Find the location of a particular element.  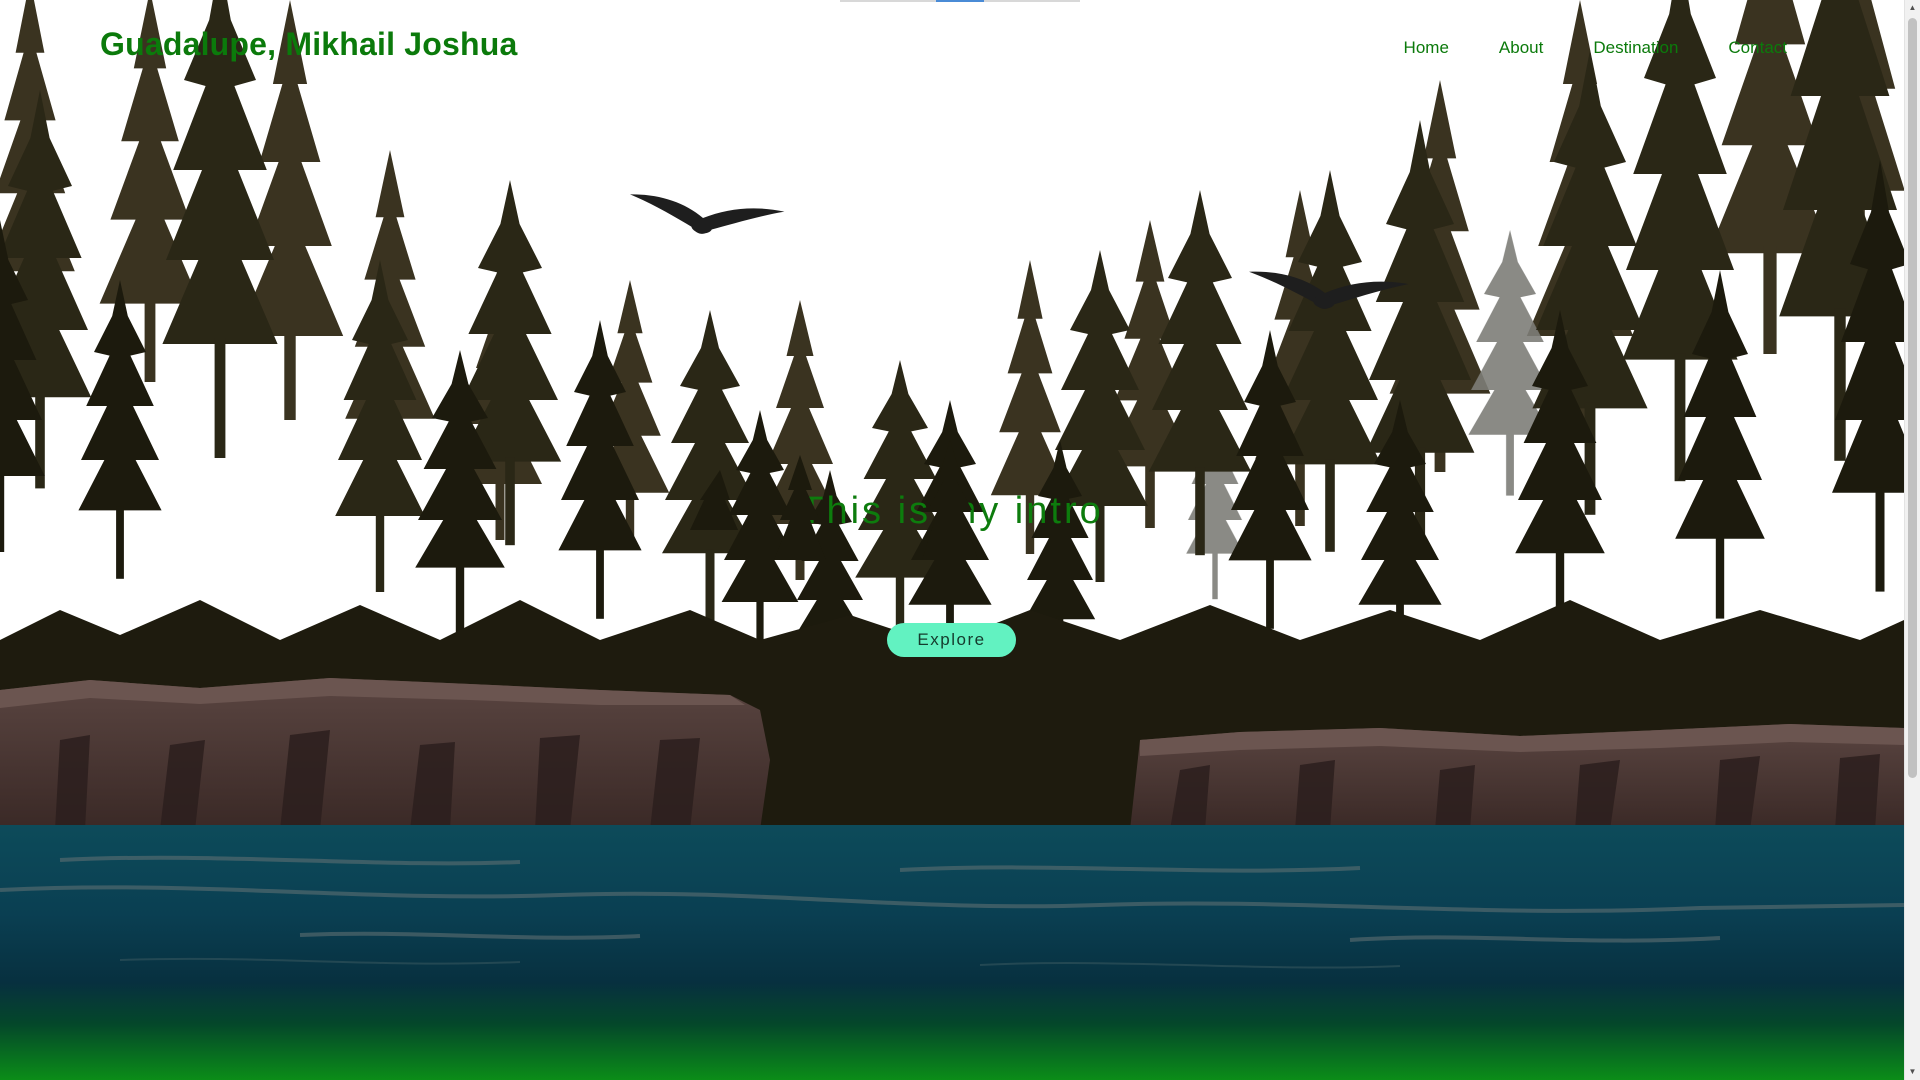

nav-about: About is located at coordinates (1521, 48).